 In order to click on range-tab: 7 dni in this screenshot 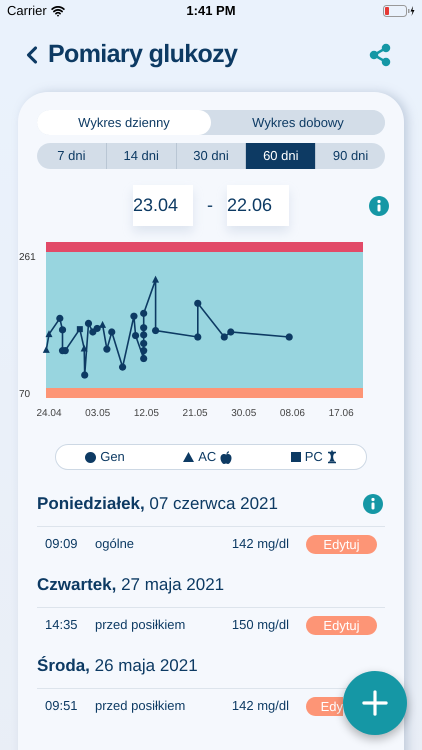, I will do `click(71, 156)`.